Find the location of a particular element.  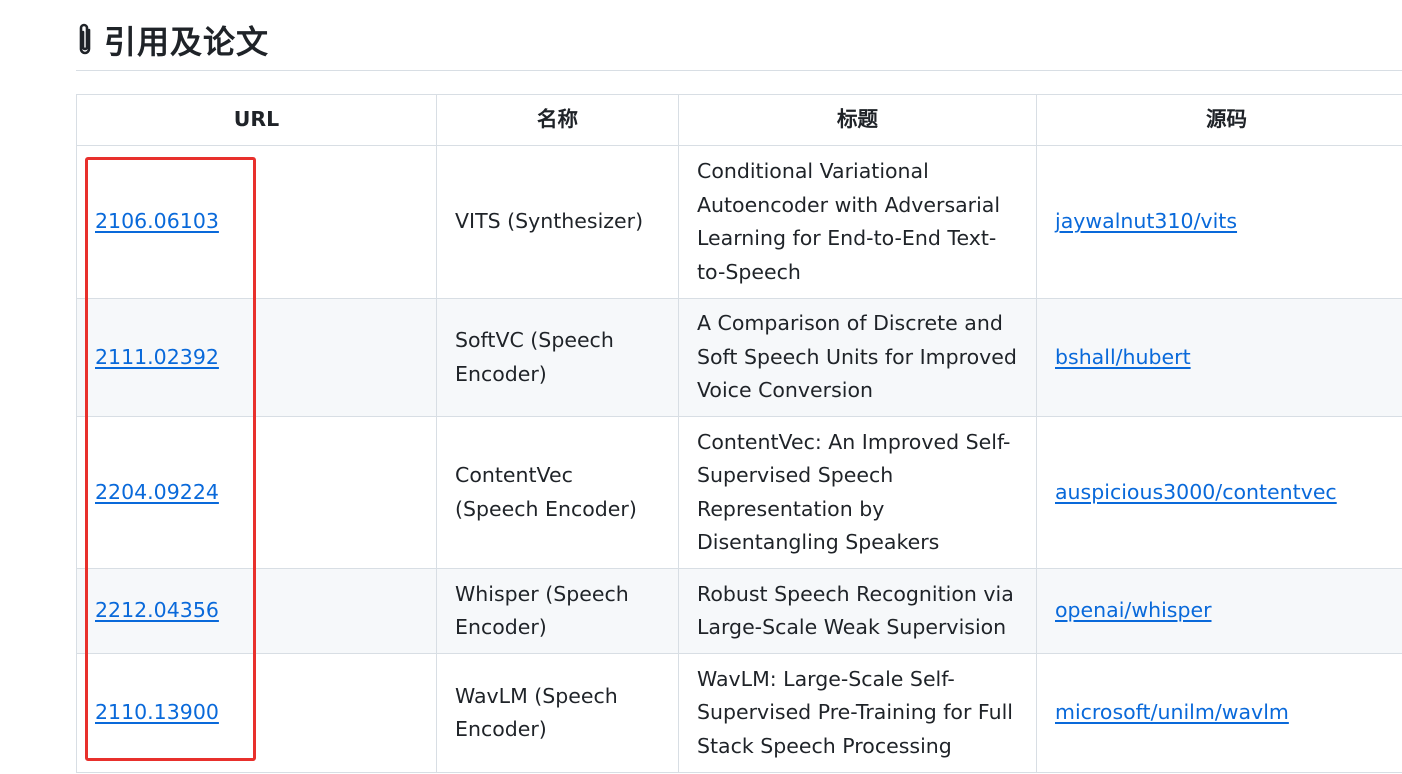

header-url: URL is located at coordinates (256, 120).